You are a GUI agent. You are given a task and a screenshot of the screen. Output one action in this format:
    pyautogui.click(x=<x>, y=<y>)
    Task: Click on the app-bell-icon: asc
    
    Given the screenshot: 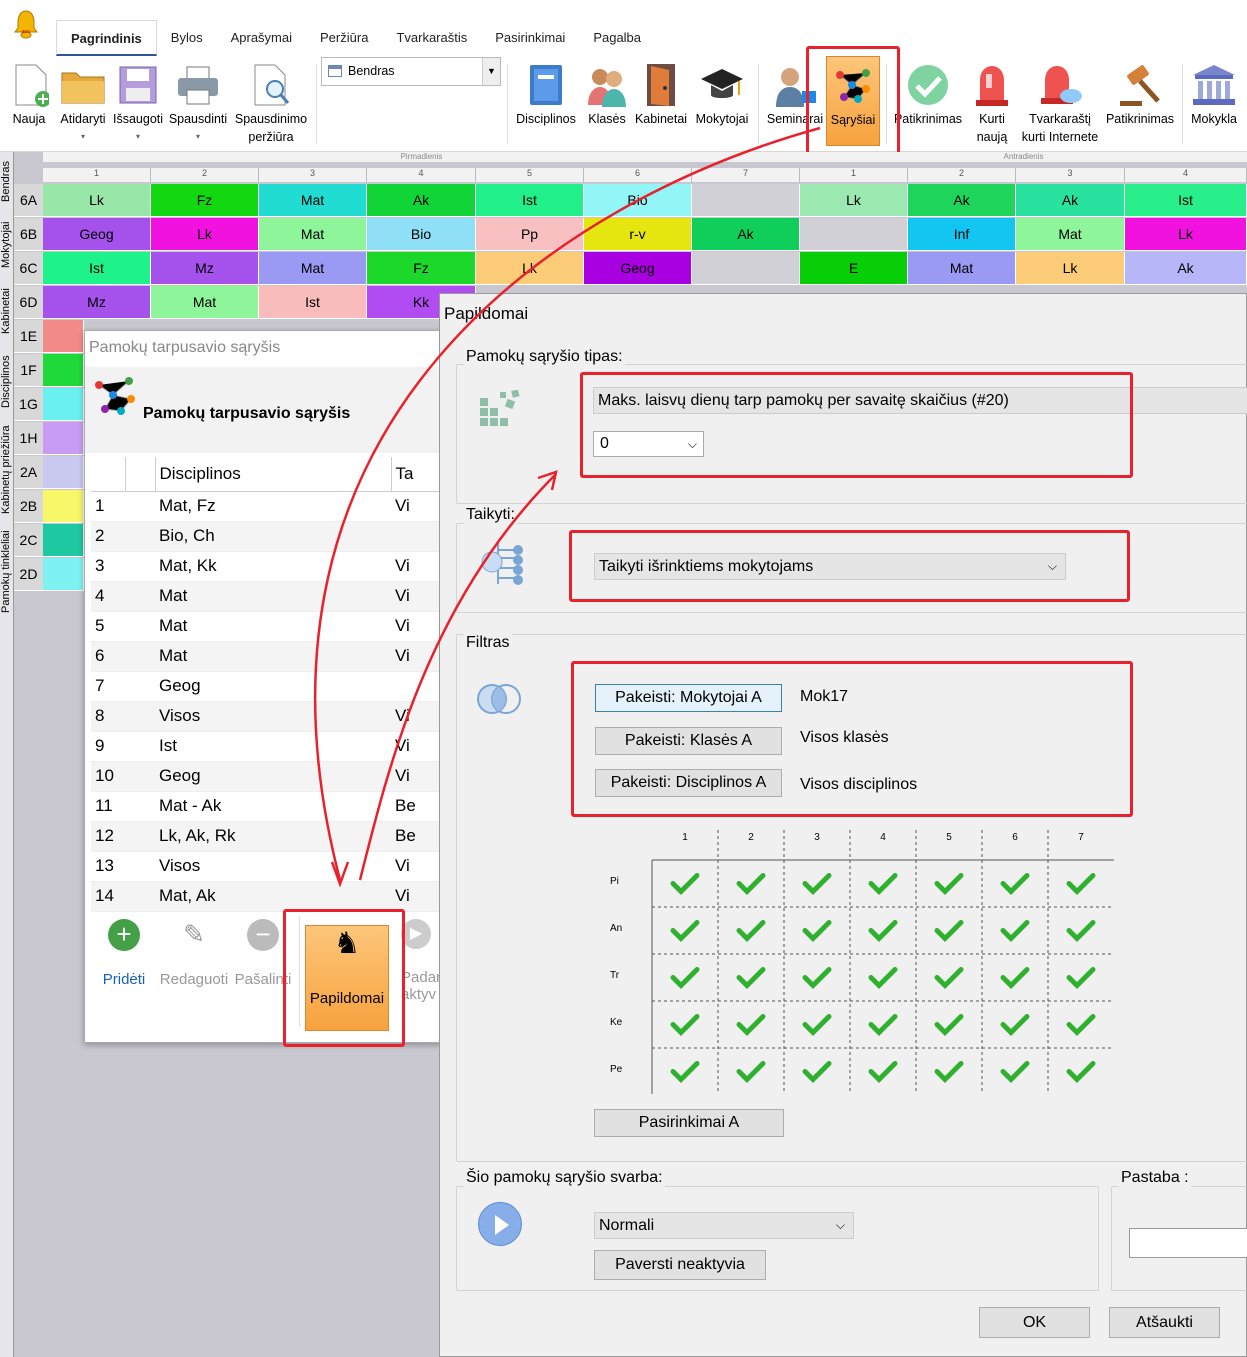 What is the action you would take?
    pyautogui.click(x=26, y=24)
    